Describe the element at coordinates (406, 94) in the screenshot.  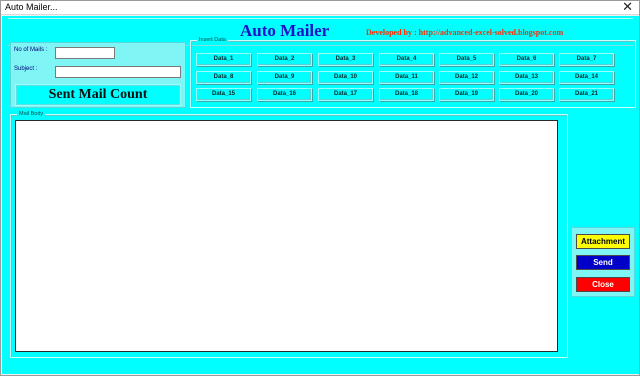
I see `insert-data-button: Data_18` at that location.